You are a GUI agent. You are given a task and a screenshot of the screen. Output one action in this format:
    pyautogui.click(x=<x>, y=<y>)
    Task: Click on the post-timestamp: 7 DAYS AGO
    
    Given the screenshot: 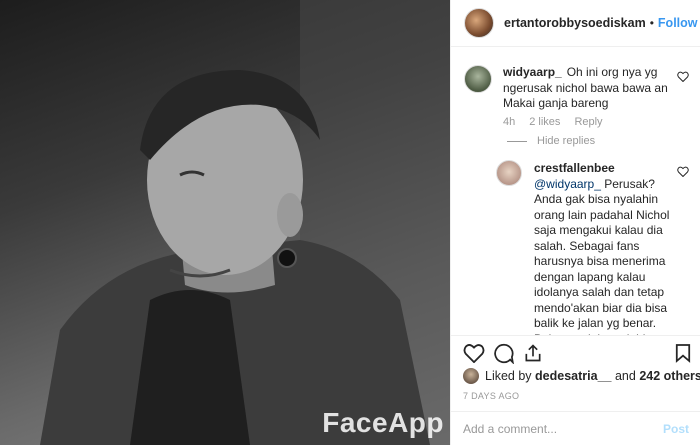 What is the action you would take?
    pyautogui.click(x=491, y=396)
    